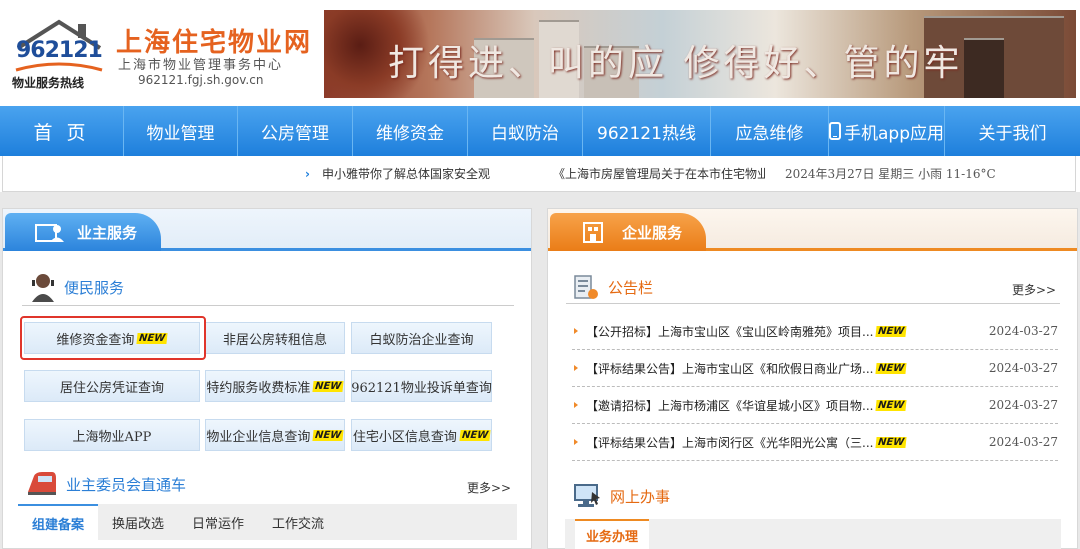  I want to click on button-label: 上海物业APP, so click(112, 437).